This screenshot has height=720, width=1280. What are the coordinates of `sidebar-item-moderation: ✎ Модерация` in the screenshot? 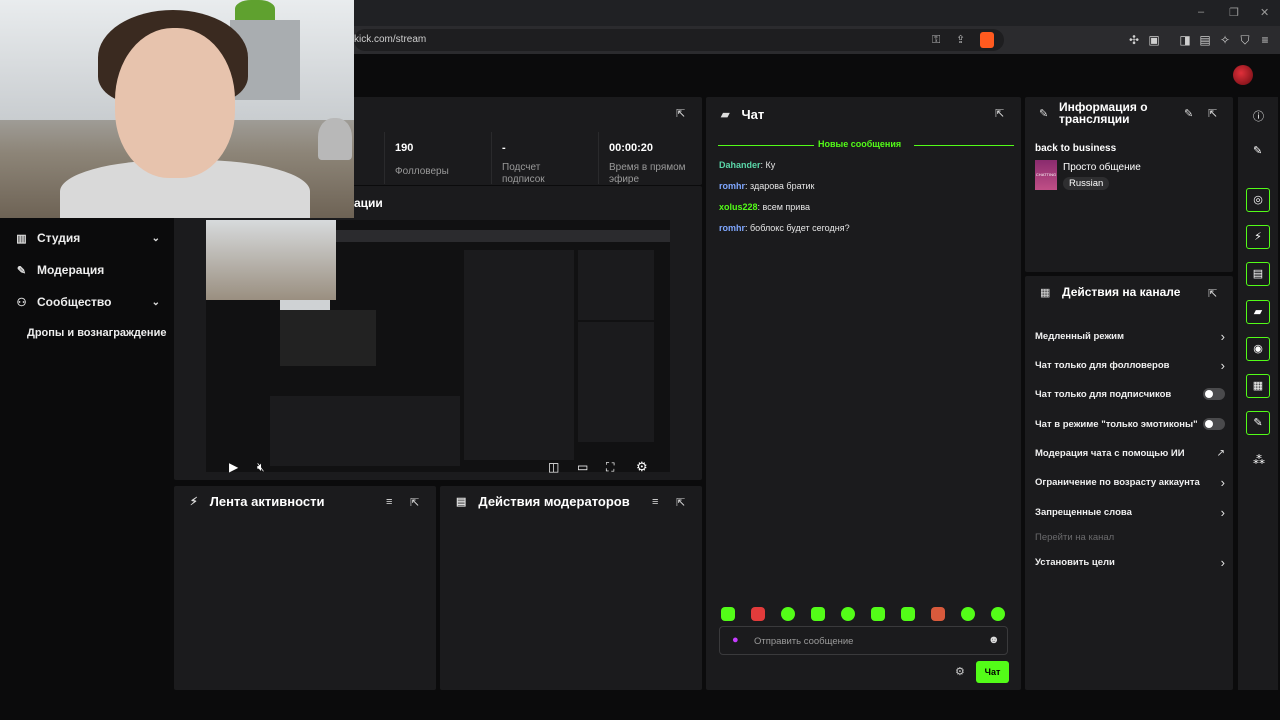 It's located at (59, 270).